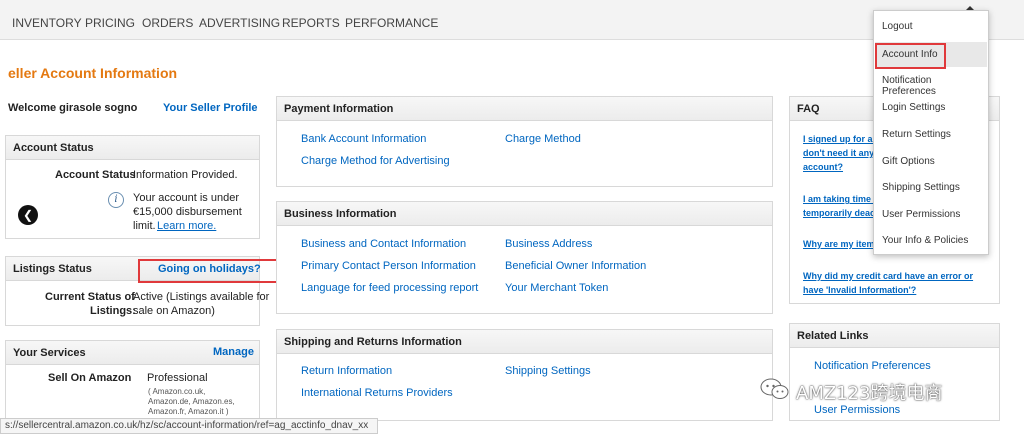  Describe the element at coordinates (774, 388) in the screenshot. I see `wechat-icon` at that location.